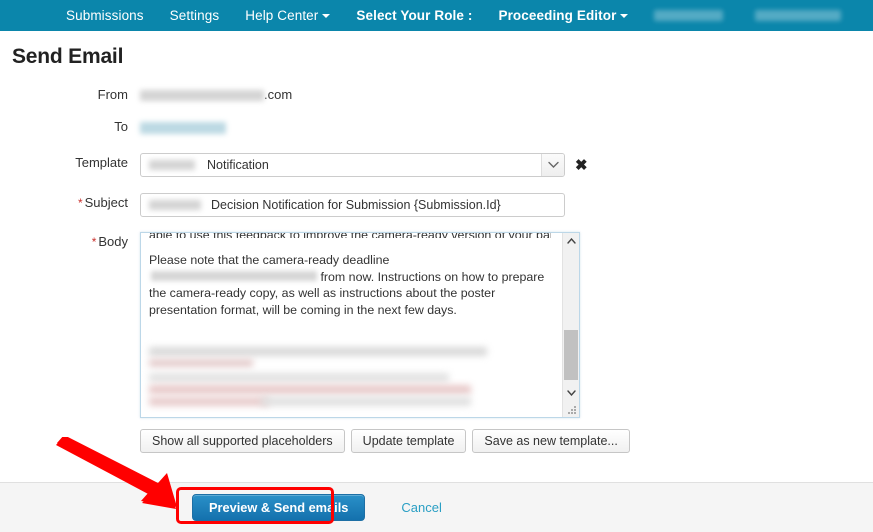 The image size is (873, 532). What do you see at coordinates (238, 165) in the screenshot?
I see `template-select-value: Notification` at bounding box center [238, 165].